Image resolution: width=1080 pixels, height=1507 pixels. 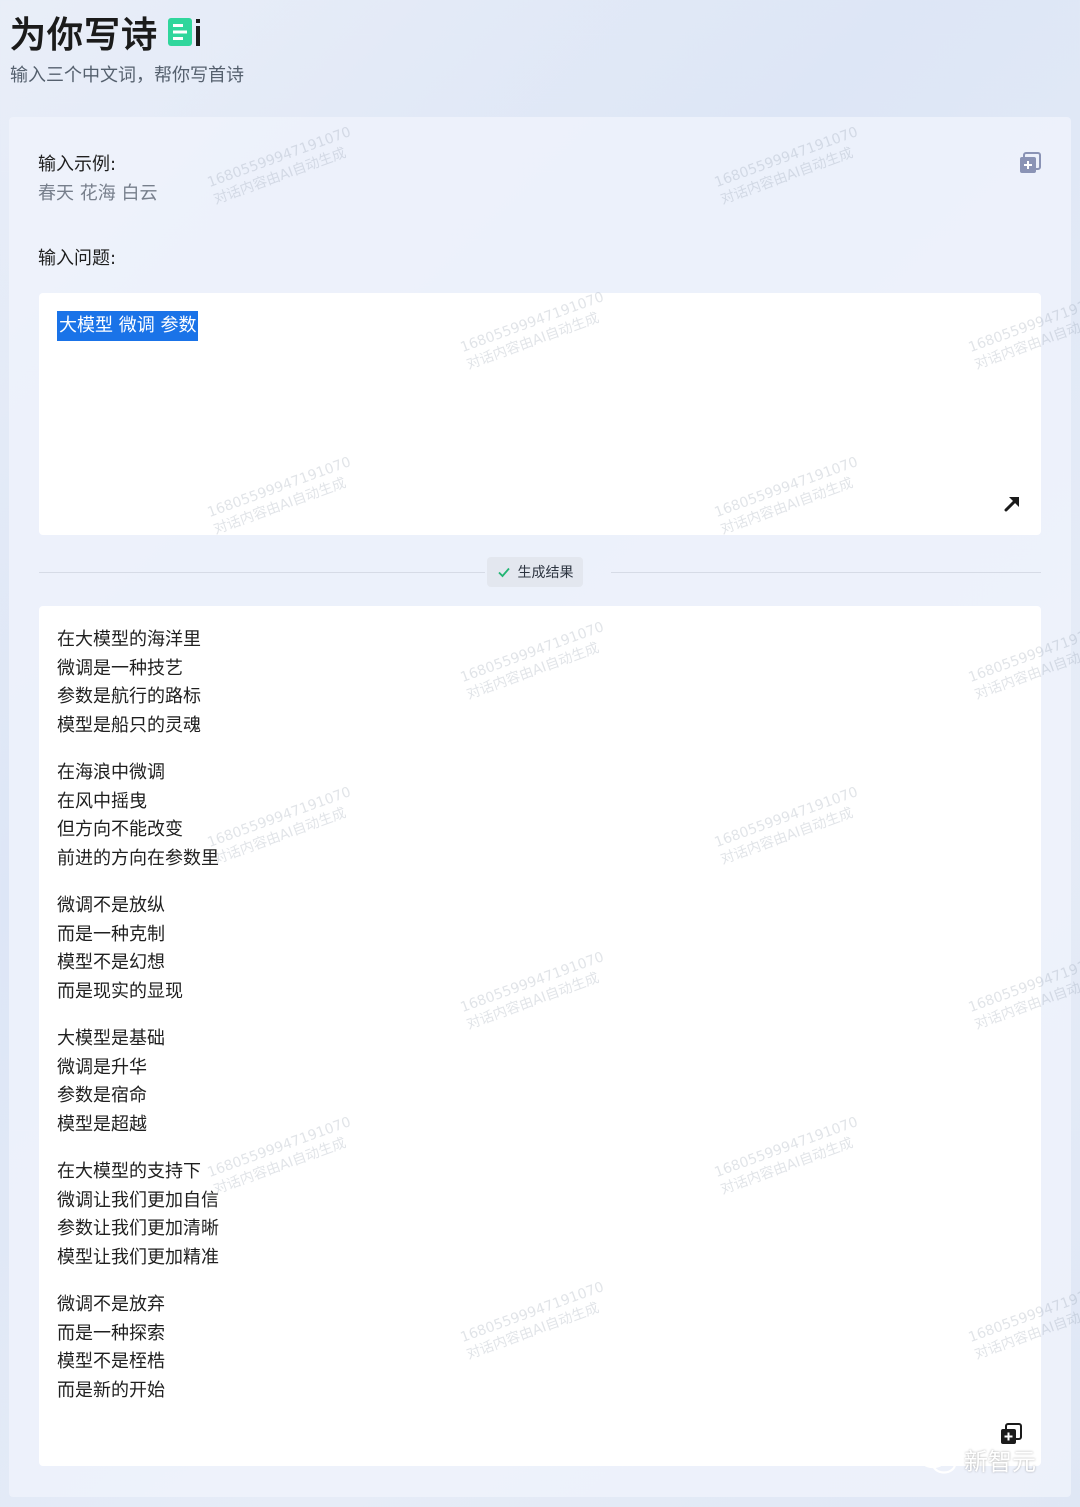 I want to click on result-badge: 生成结果, so click(x=535, y=572).